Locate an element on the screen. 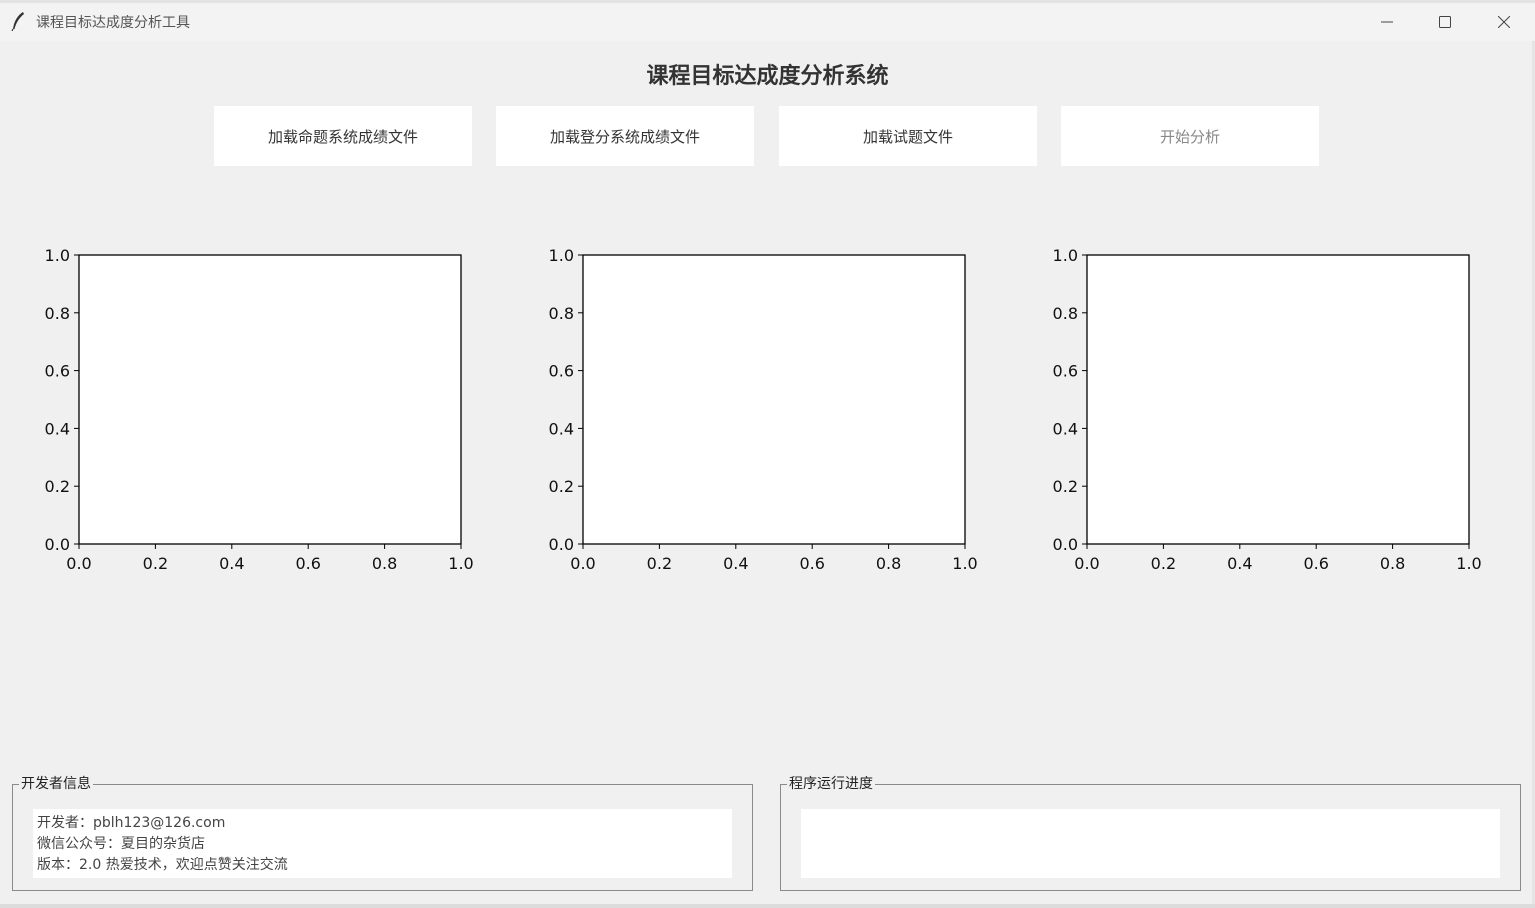  minimize-icon is located at coordinates (1387, 22).